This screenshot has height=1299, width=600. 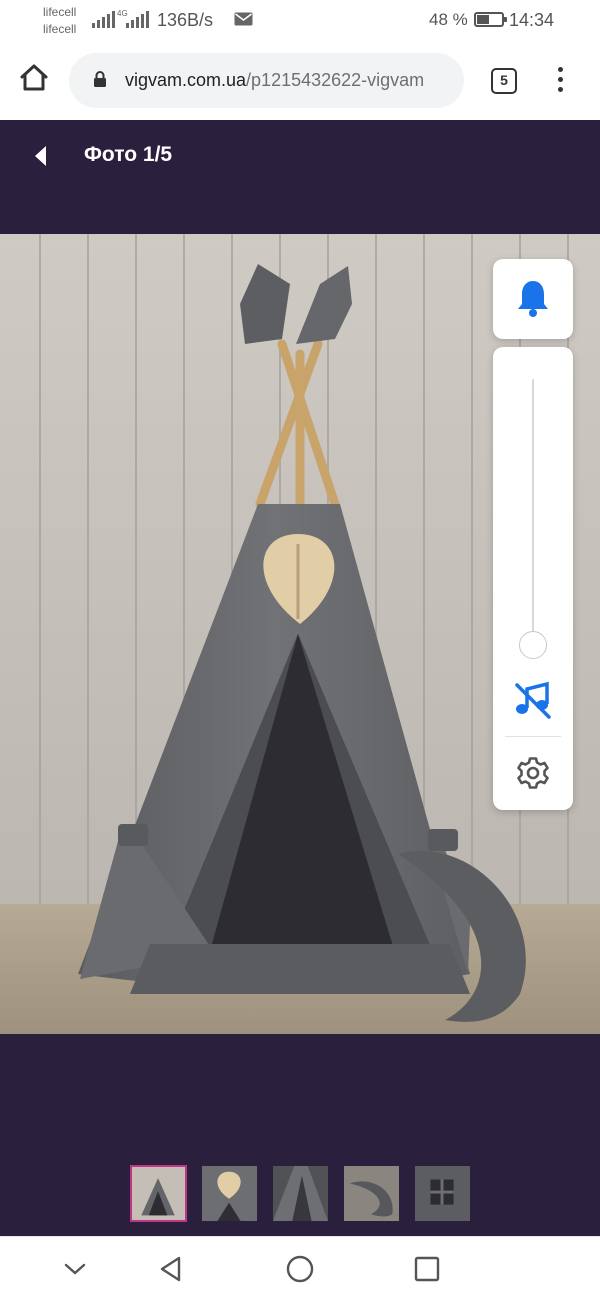 What do you see at coordinates (243, 19) in the screenshot?
I see `mail-icon` at bounding box center [243, 19].